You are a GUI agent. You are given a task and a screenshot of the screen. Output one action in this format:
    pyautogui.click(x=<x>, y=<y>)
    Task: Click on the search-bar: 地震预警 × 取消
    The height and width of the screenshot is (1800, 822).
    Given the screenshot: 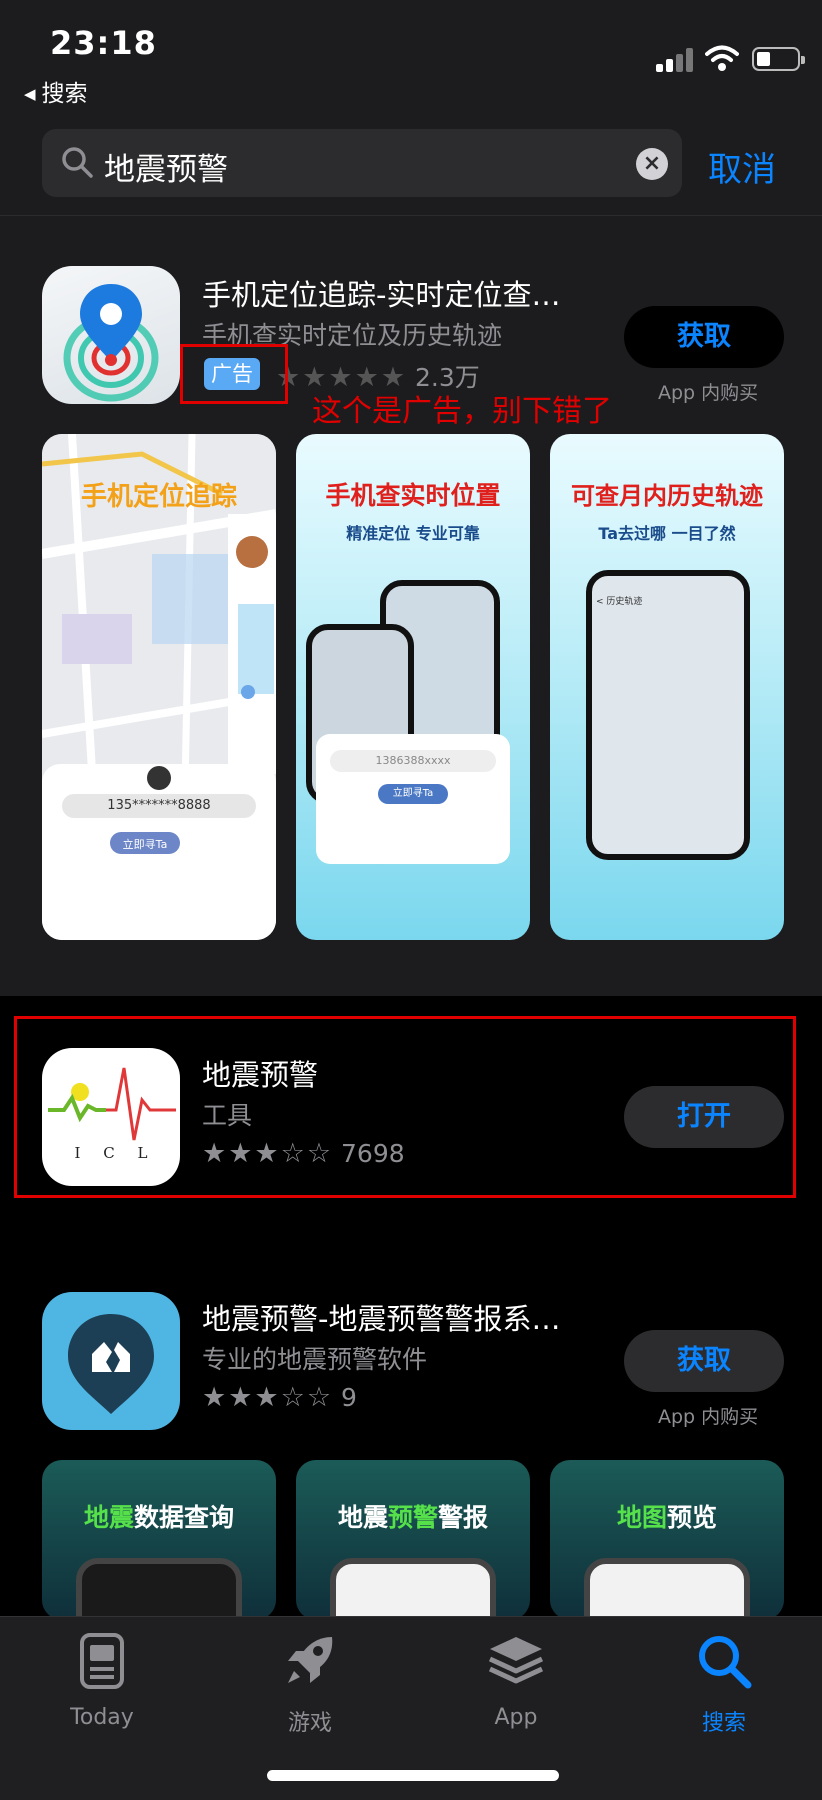 What is the action you would take?
    pyautogui.click(x=411, y=164)
    